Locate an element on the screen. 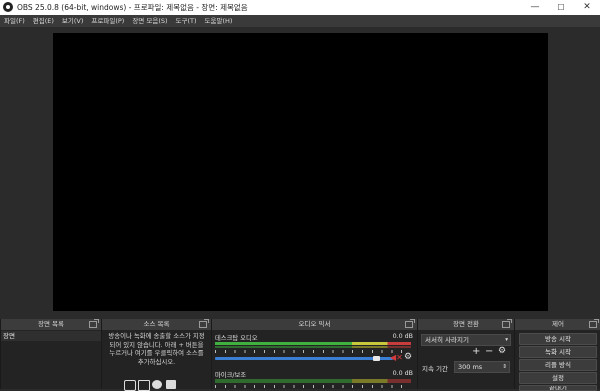  audio-mixer-dock-title: 오디오 믹서 is located at coordinates (314, 324).